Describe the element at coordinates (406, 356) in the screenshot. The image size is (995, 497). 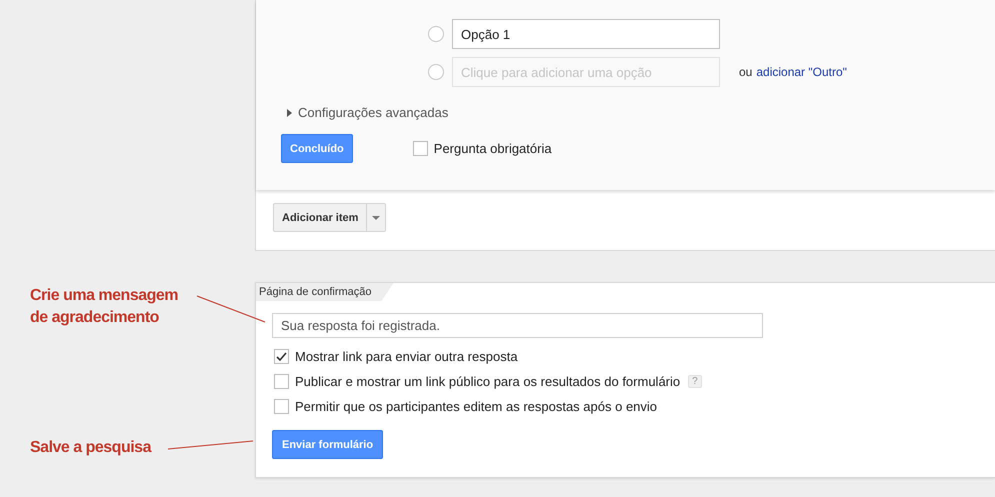
I see `option-label: Mostrar link para enviar outra resposta` at that location.